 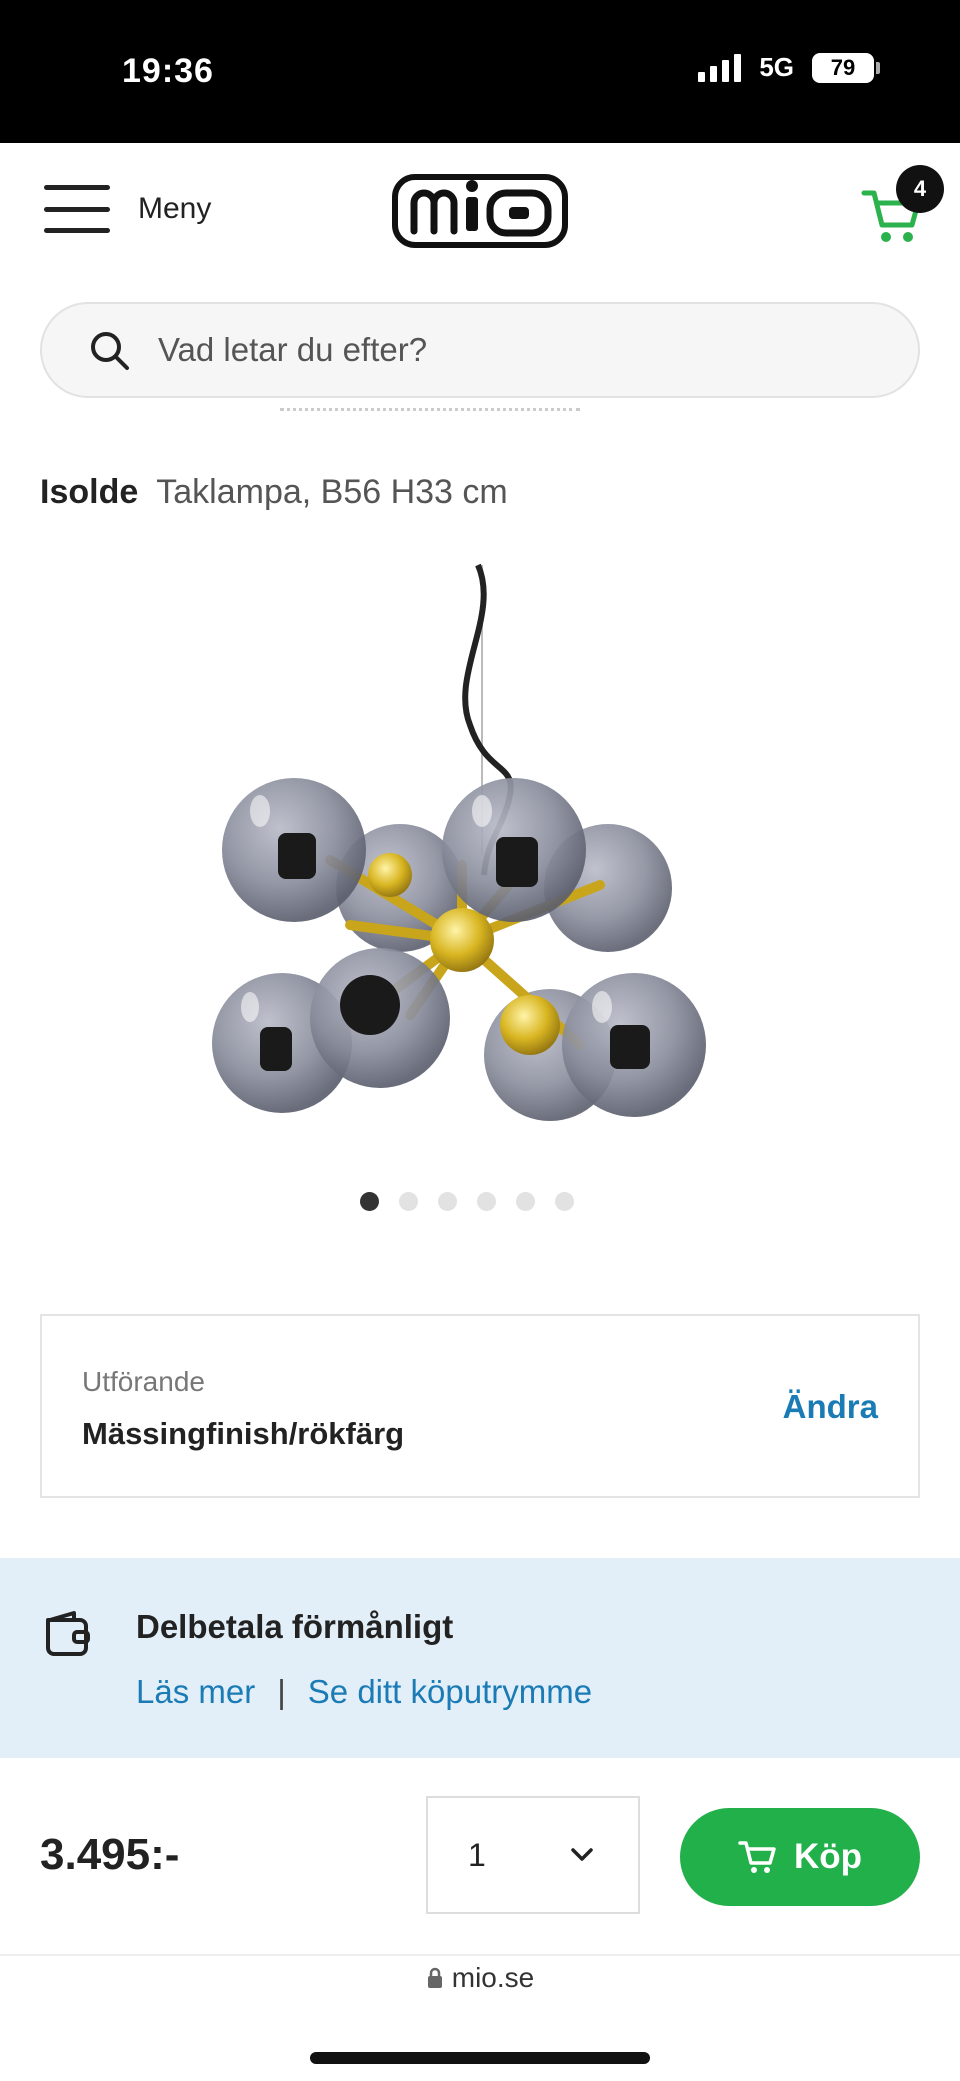 What do you see at coordinates (168, 71) in the screenshot?
I see `status-time: 19:36` at bounding box center [168, 71].